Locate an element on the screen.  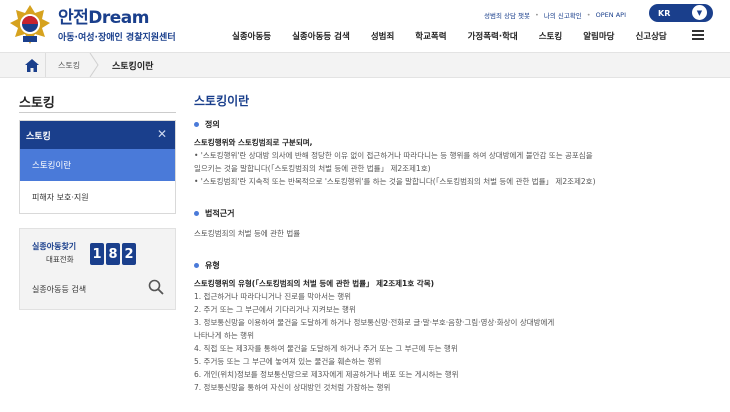
types-line: 2. 주거 또는 그 부근에서 기다리거나 지켜보는 행위 is located at coordinates (275, 309).